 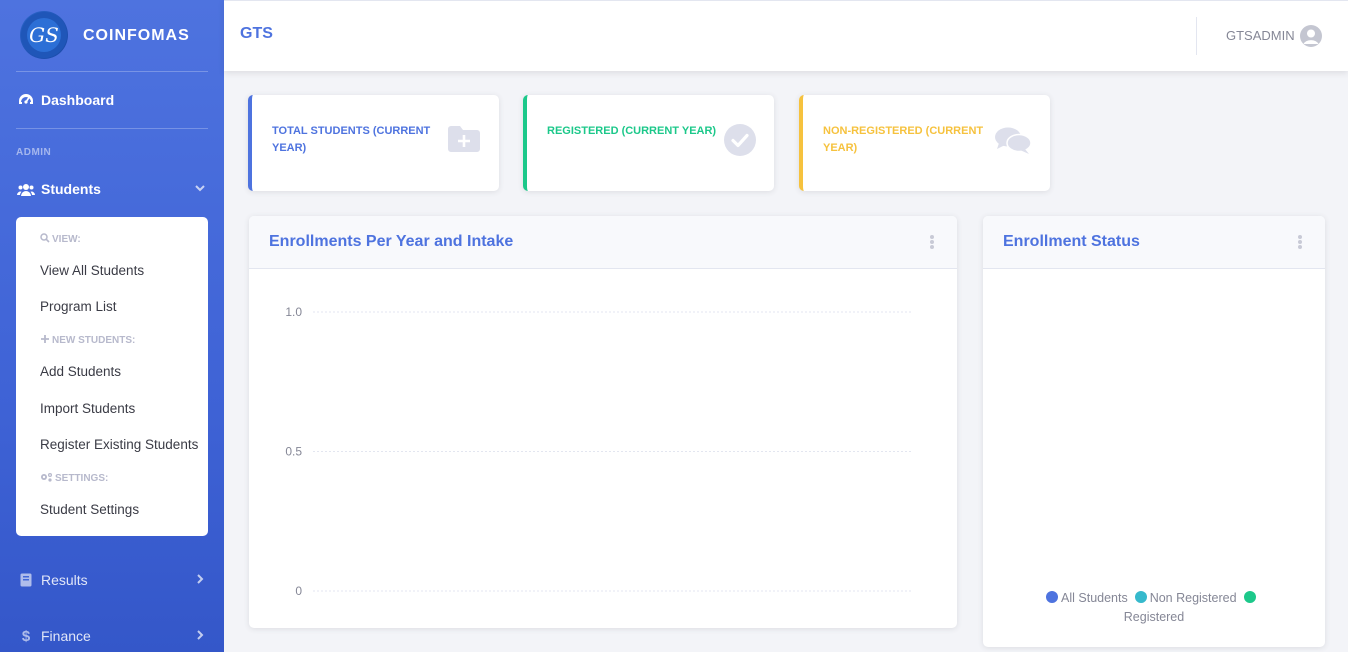 What do you see at coordinates (26, 636) in the screenshot?
I see `dollar-icon: $` at bounding box center [26, 636].